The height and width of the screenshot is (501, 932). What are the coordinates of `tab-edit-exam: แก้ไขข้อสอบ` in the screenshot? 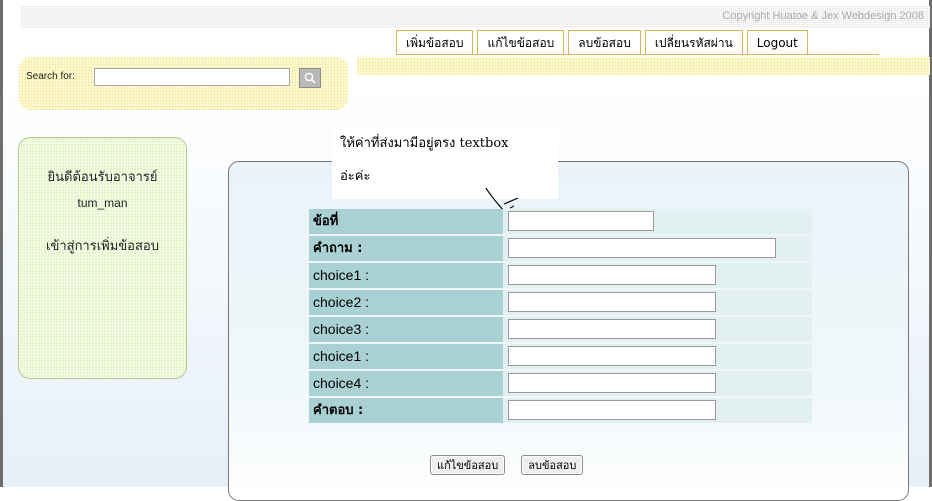 It's located at (521, 42).